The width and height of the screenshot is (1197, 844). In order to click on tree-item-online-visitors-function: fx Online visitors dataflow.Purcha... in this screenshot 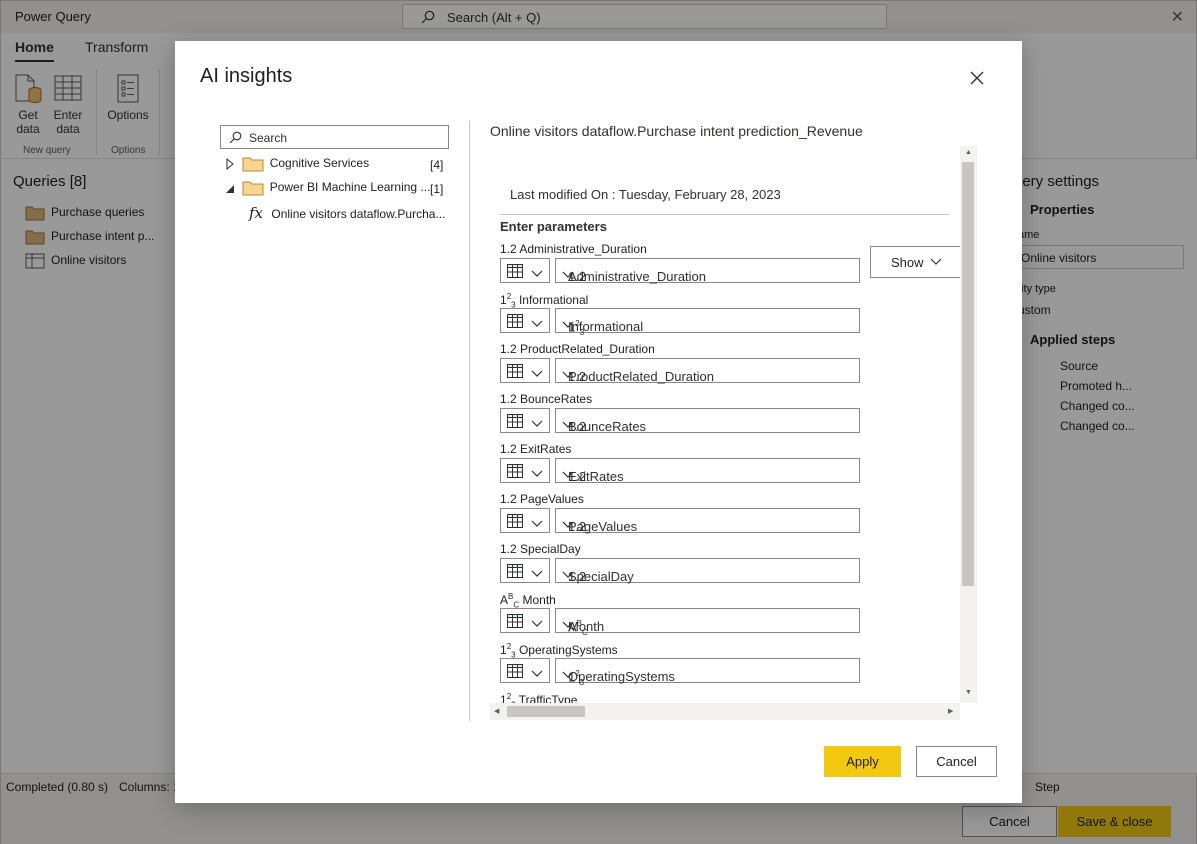, I will do `click(347, 213)`.